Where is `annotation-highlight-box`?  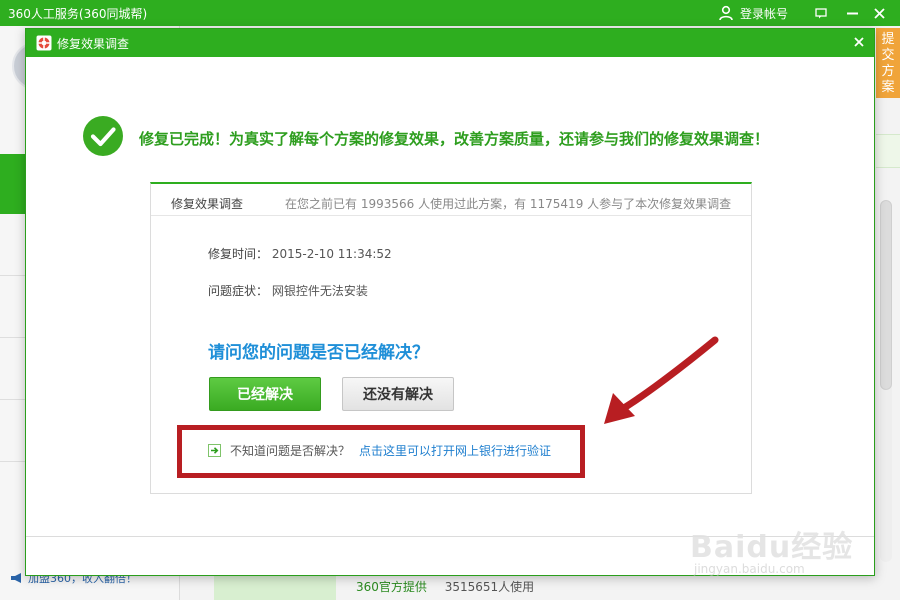
annotation-highlight-box is located at coordinates (381, 451).